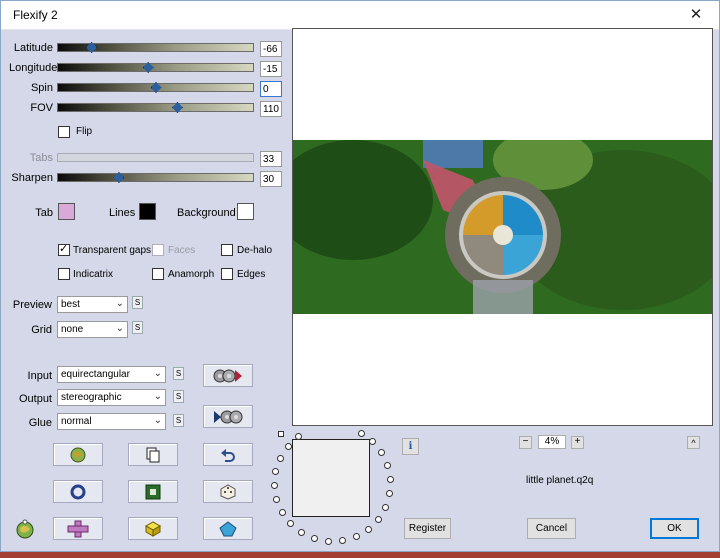 The height and width of the screenshot is (558, 720). I want to click on cancel-label: Cancel, so click(551, 528).